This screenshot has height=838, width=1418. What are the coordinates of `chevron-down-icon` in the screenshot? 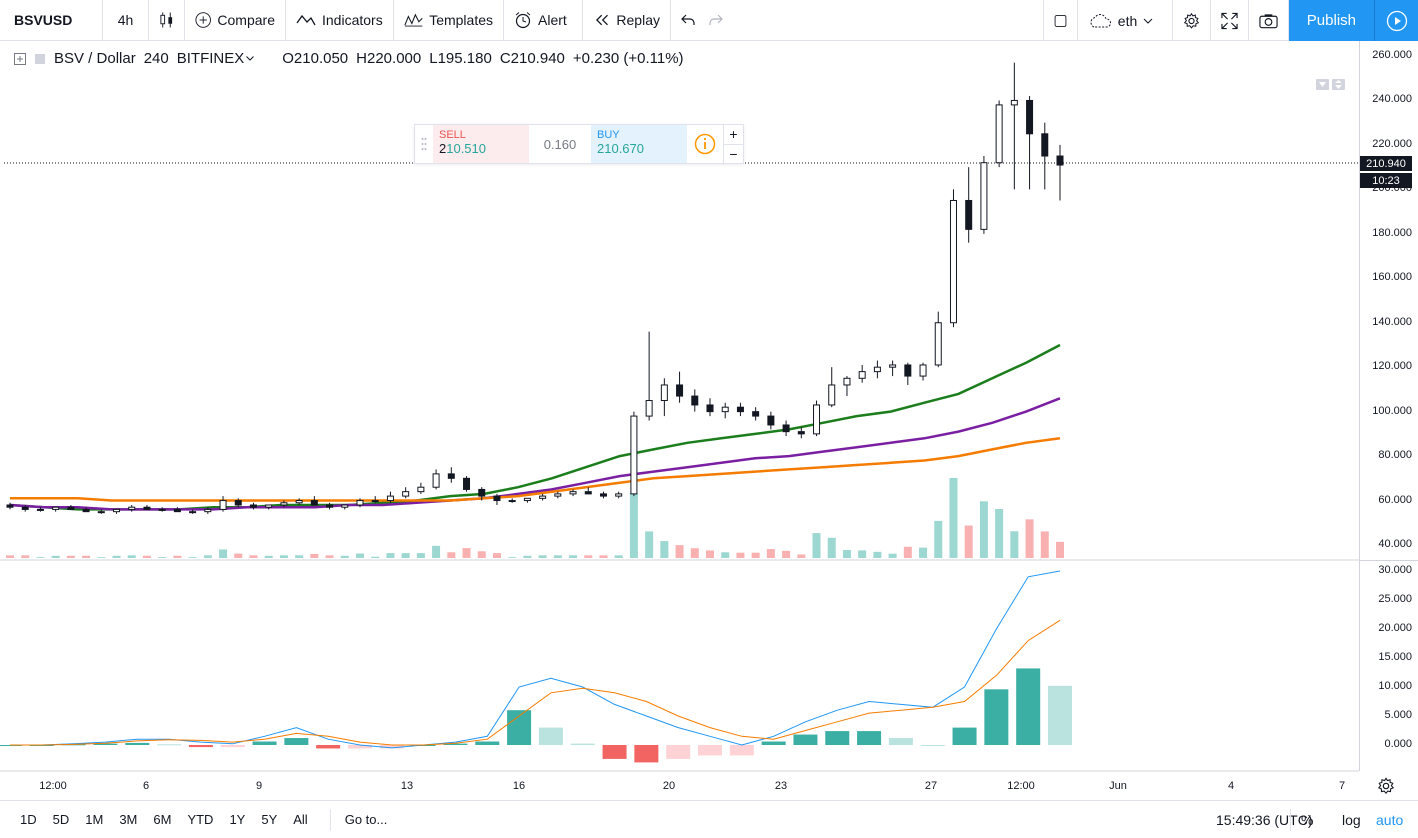 It's located at (250, 58).